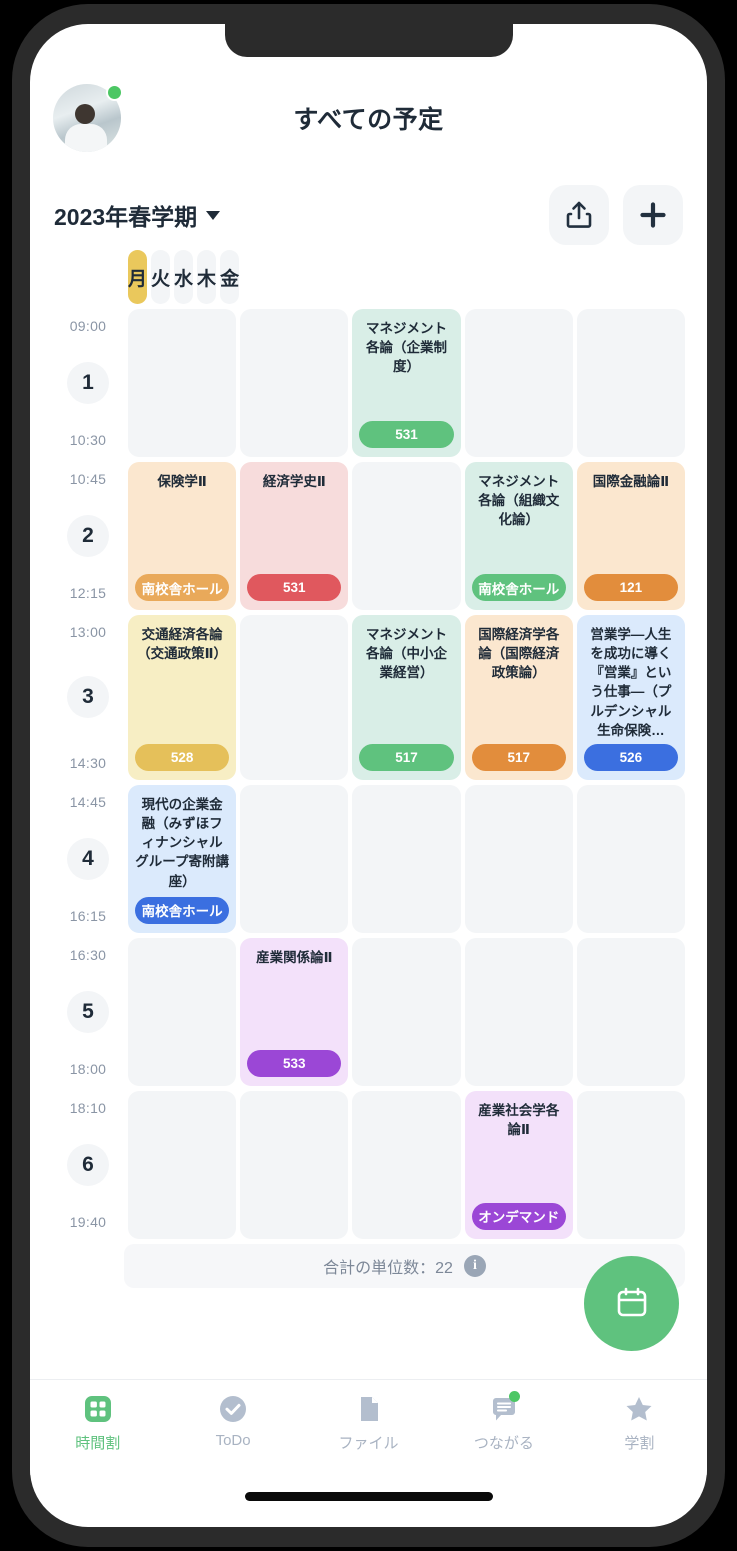  What do you see at coordinates (213, 215) in the screenshot?
I see `chevron-down-icon` at bounding box center [213, 215].